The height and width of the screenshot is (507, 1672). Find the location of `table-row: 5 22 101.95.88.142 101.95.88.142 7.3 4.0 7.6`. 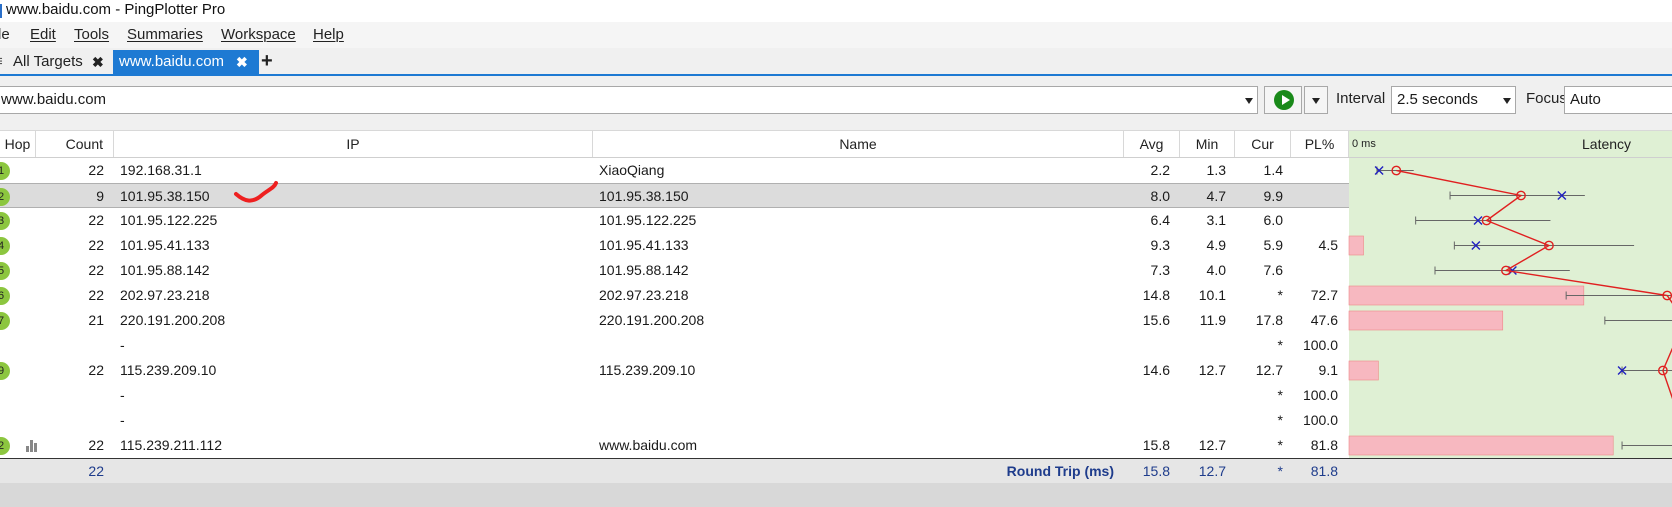

table-row: 5 22 101.95.88.142 101.95.88.142 7.3 4.0 7.6 is located at coordinates (674, 270).